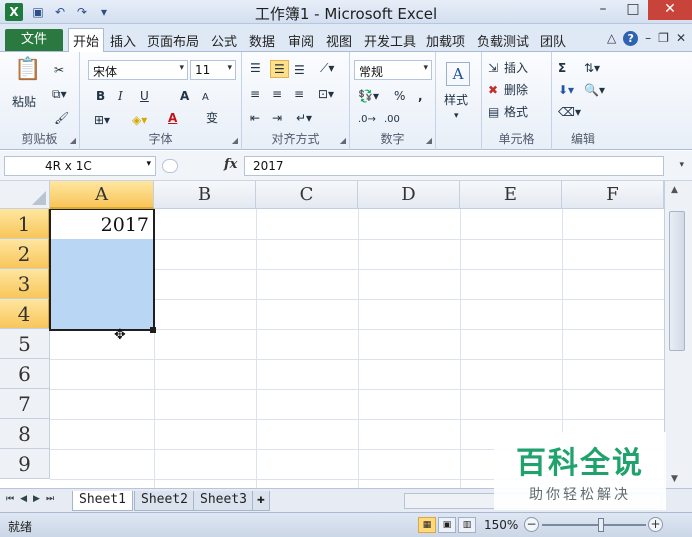 The image size is (692, 537). What do you see at coordinates (447, 525) in the screenshot?
I see `page-layout-view-icon: ▣` at bounding box center [447, 525].